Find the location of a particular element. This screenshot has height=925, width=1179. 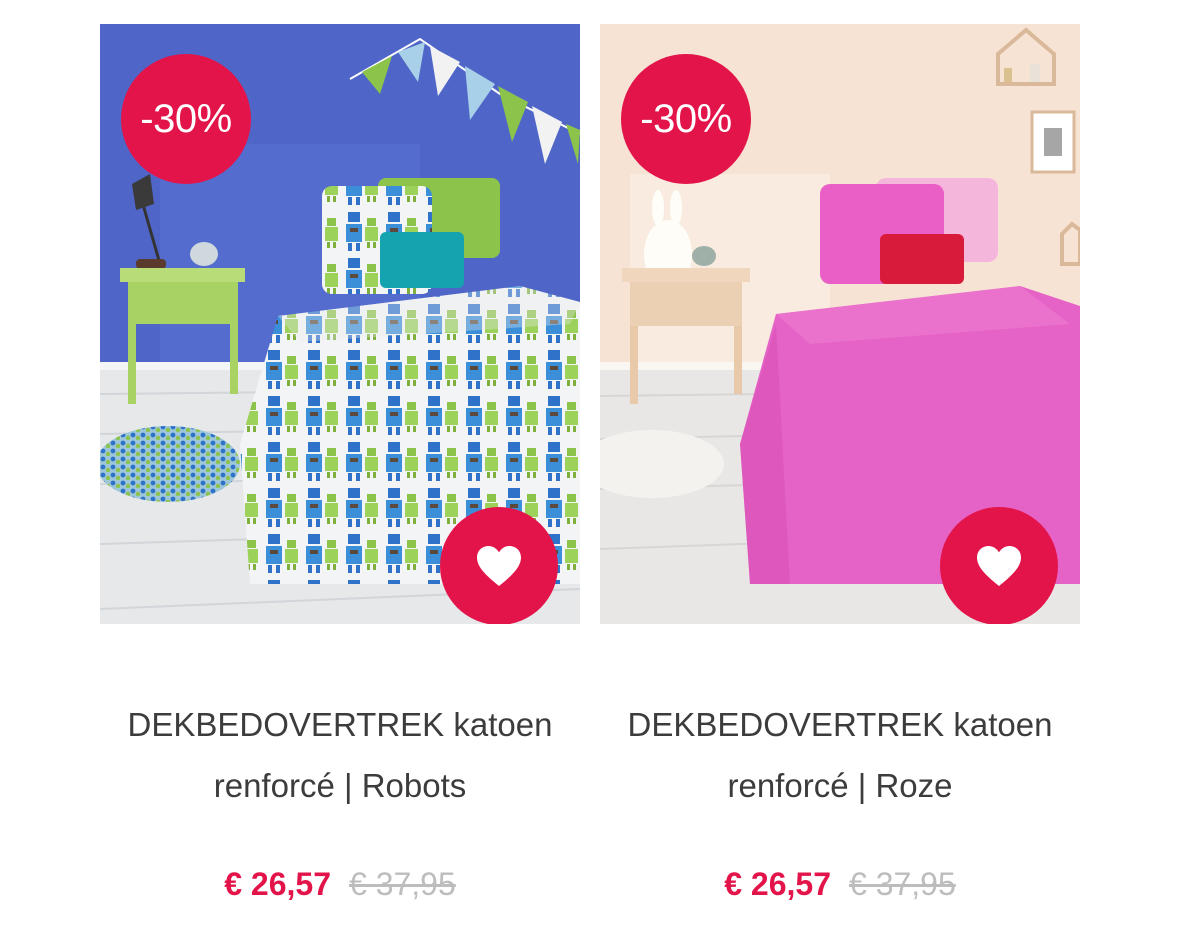

product-title-line-2: renforcé | Roze is located at coordinates (840, 785).